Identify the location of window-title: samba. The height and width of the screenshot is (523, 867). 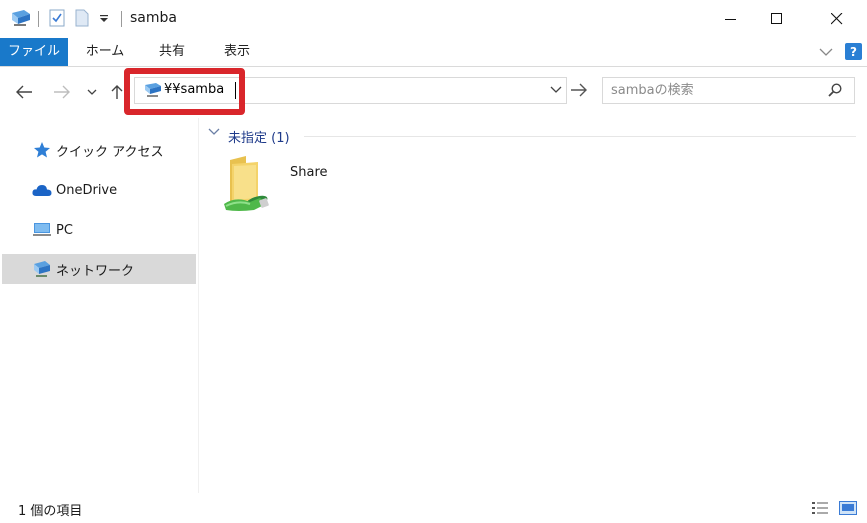
(153, 18).